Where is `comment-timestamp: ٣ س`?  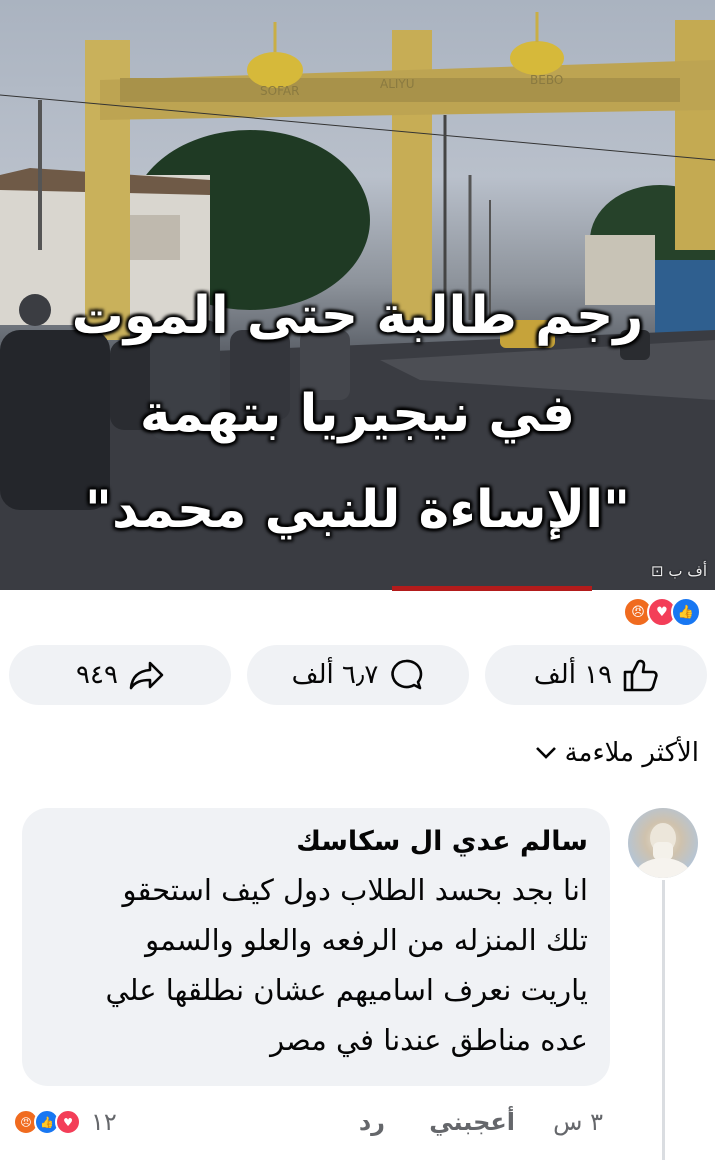
comment-timestamp: ٣ س is located at coordinates (578, 1122).